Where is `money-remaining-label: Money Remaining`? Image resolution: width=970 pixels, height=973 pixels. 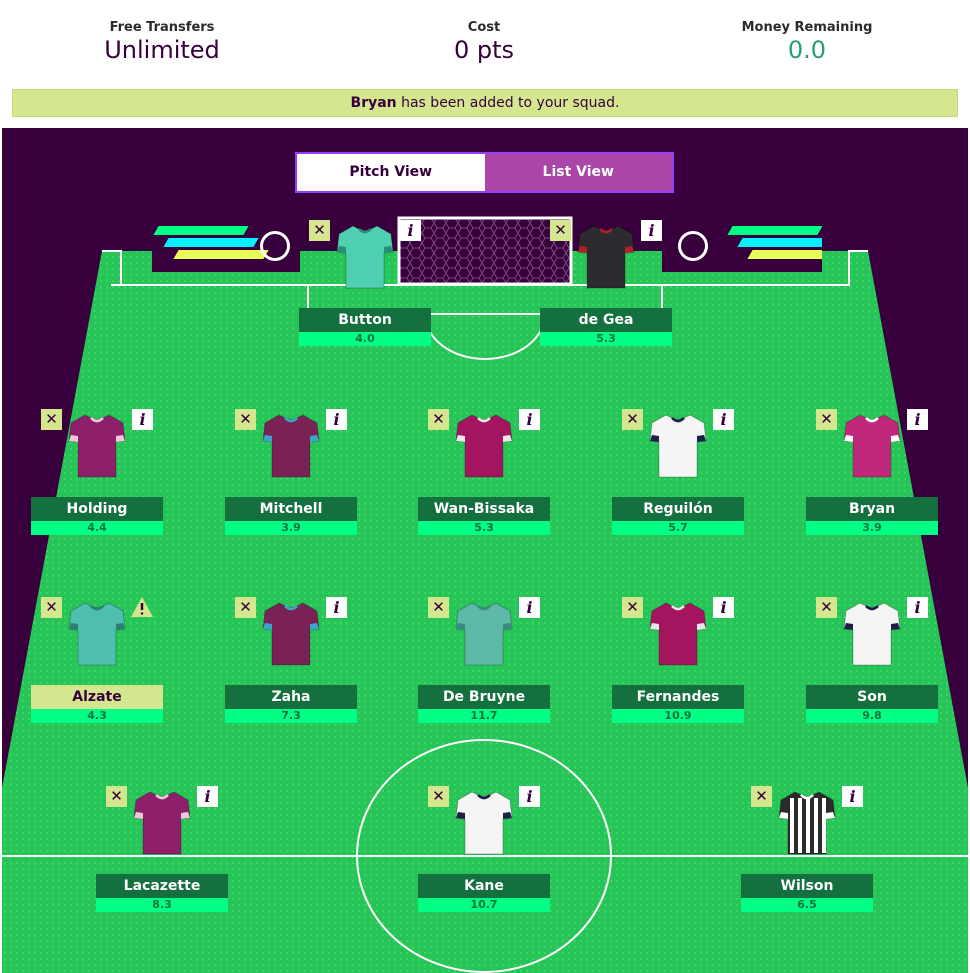 money-remaining-label: Money Remaining is located at coordinates (807, 27).